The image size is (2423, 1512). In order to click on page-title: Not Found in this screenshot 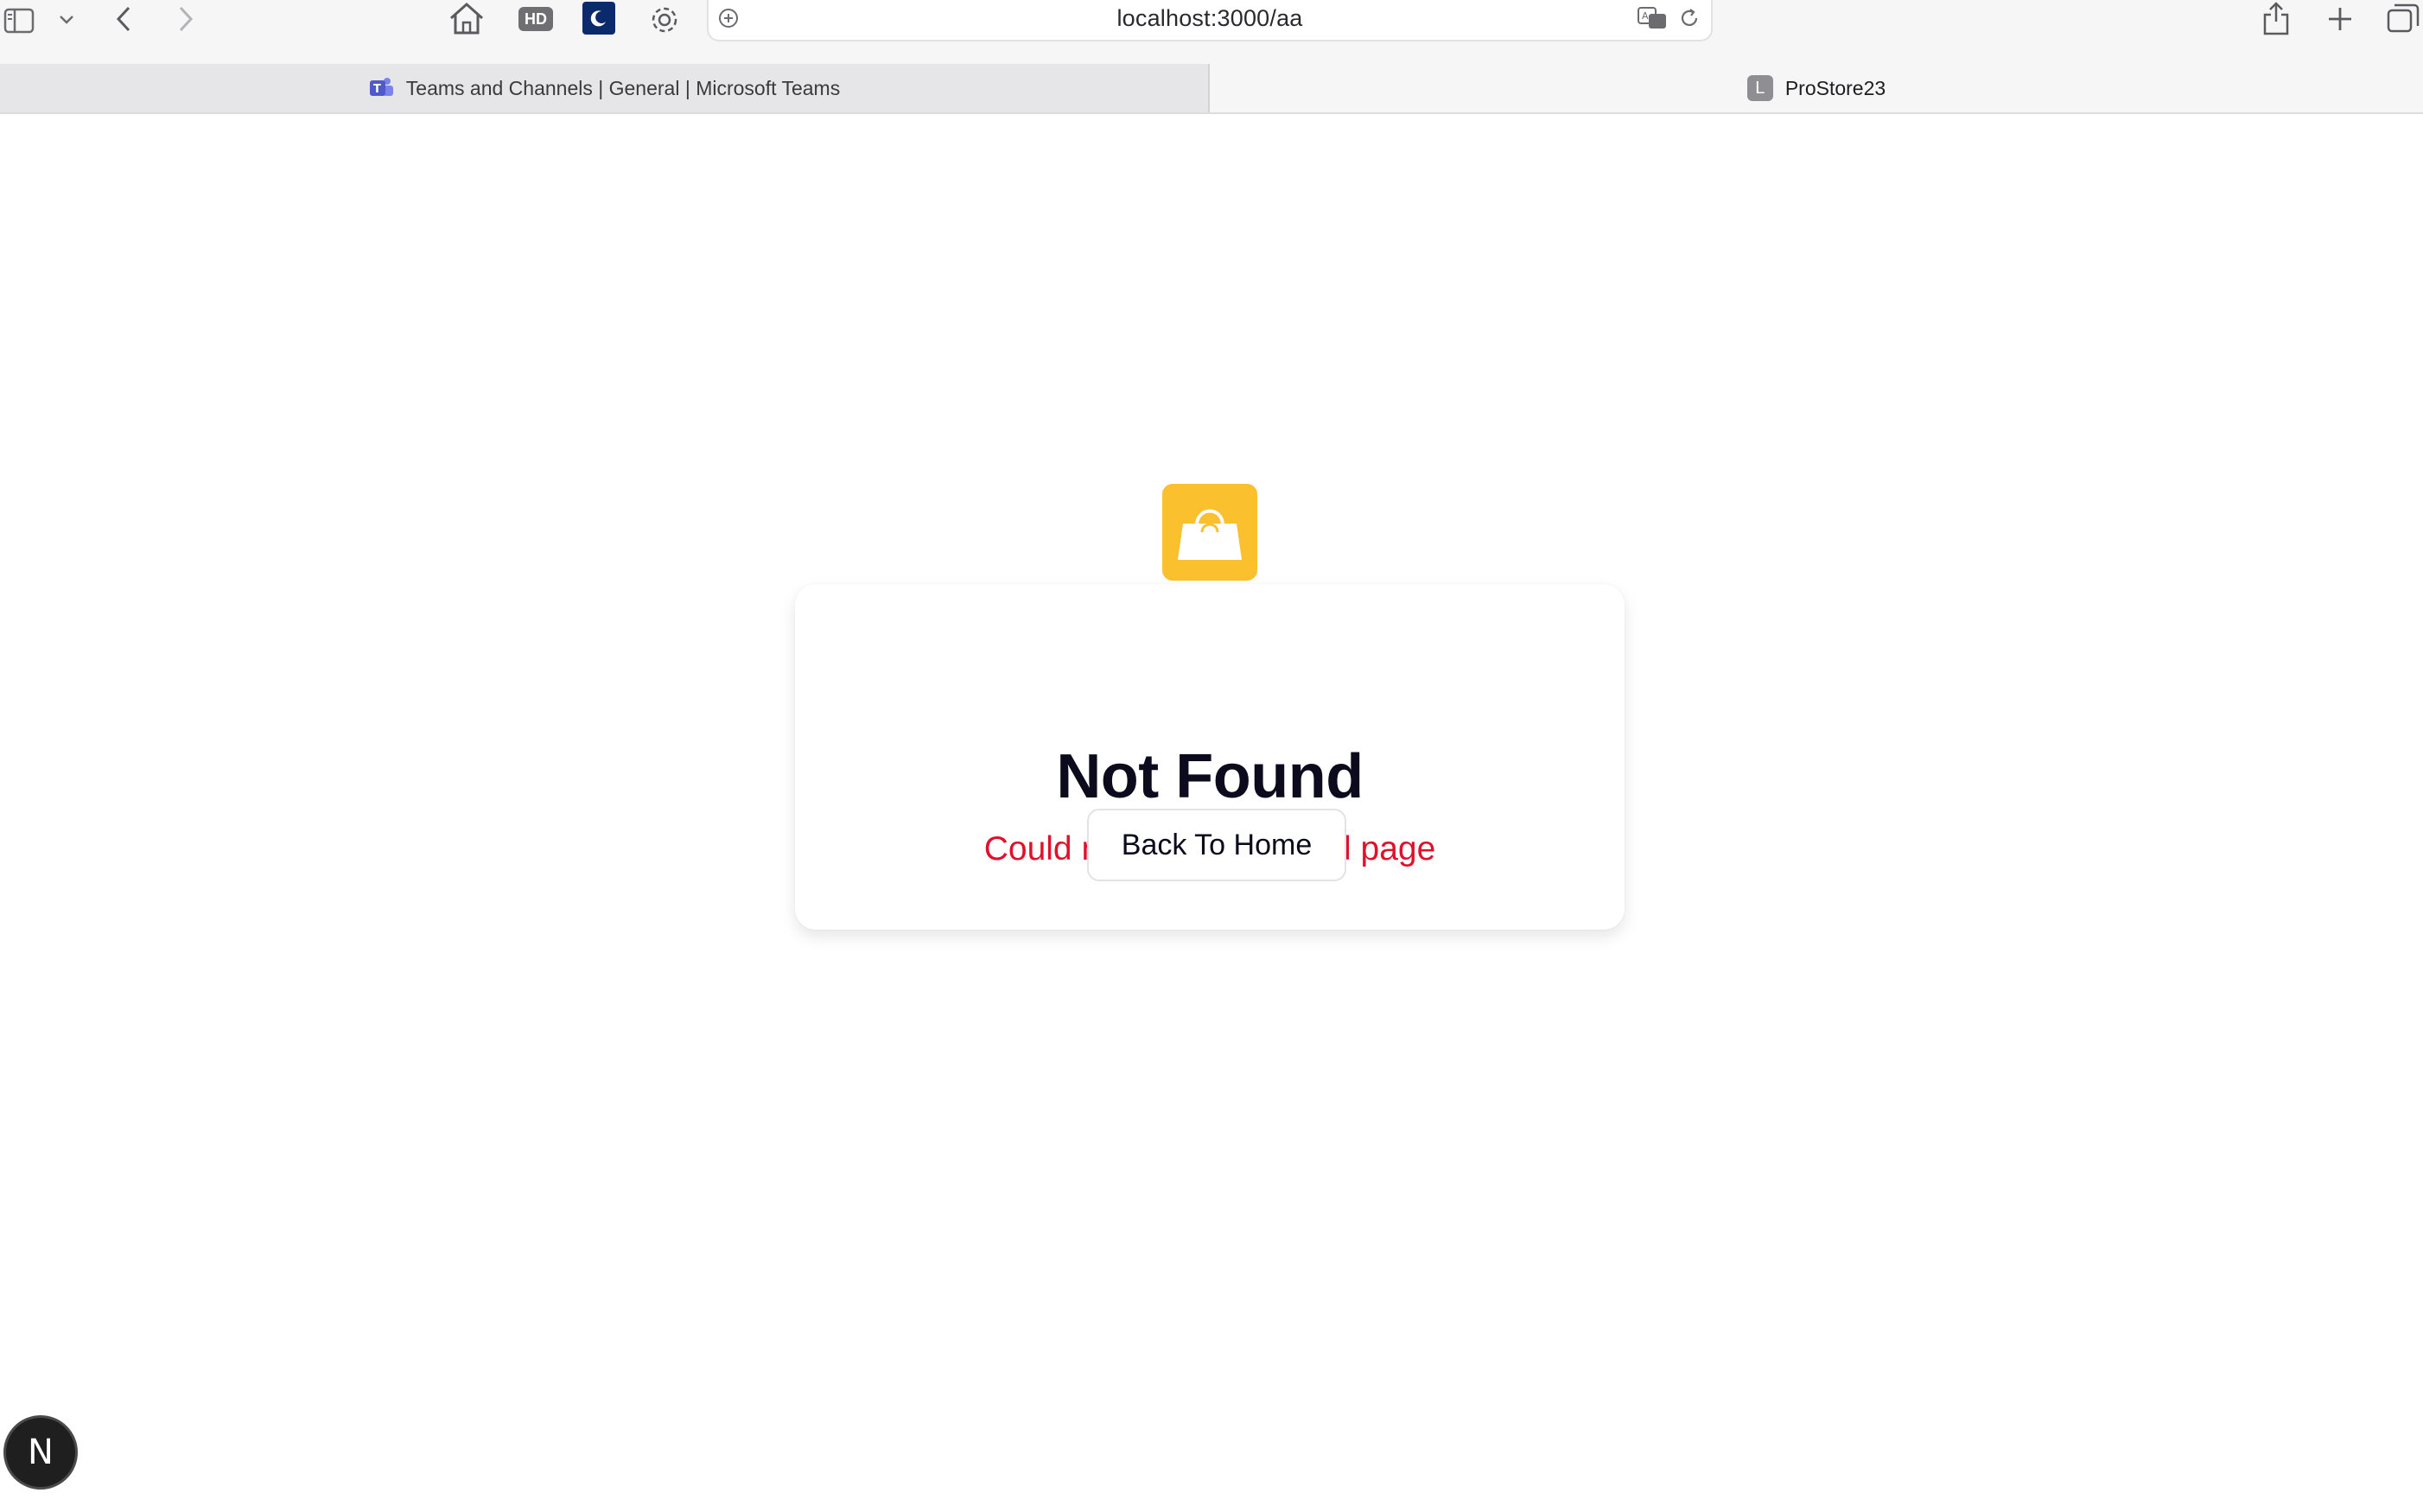, I will do `click(1210, 776)`.